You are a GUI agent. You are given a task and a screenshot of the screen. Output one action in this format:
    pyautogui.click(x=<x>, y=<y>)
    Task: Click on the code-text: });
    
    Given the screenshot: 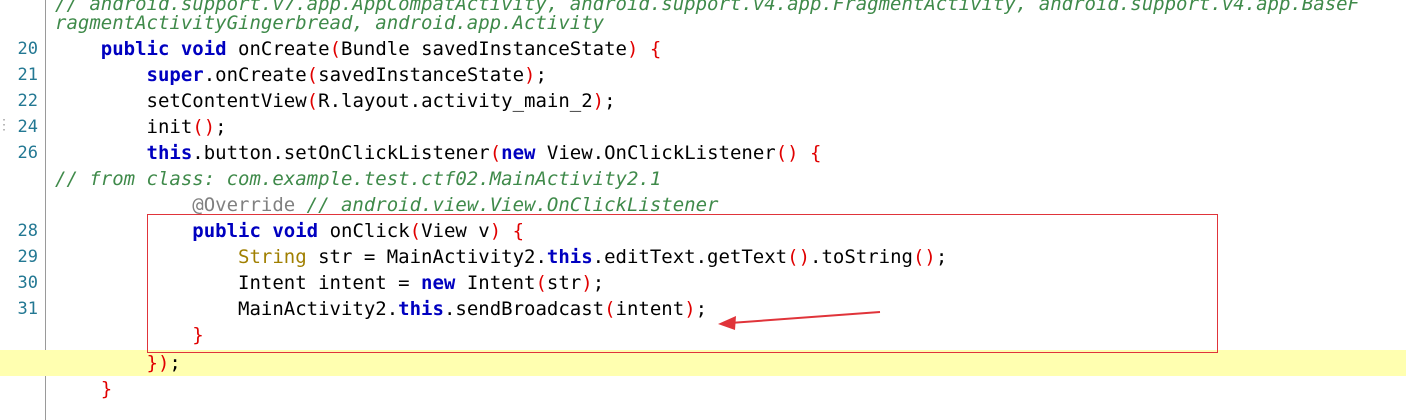 What is the action you would take?
    pyautogui.click(x=118, y=363)
    